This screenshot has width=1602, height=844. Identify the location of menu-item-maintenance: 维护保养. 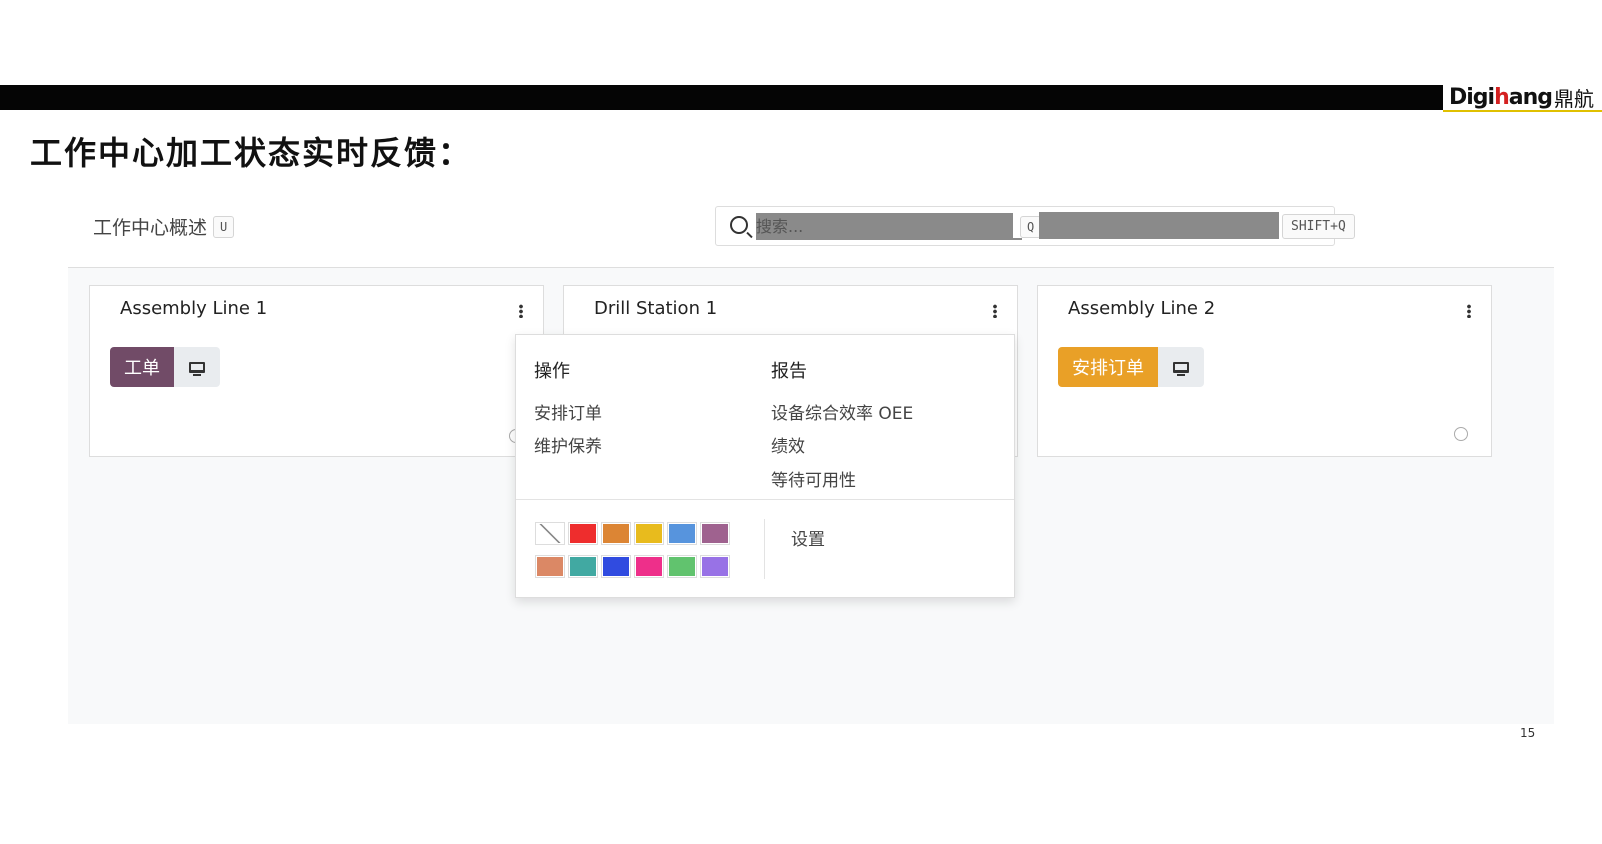
(568, 444).